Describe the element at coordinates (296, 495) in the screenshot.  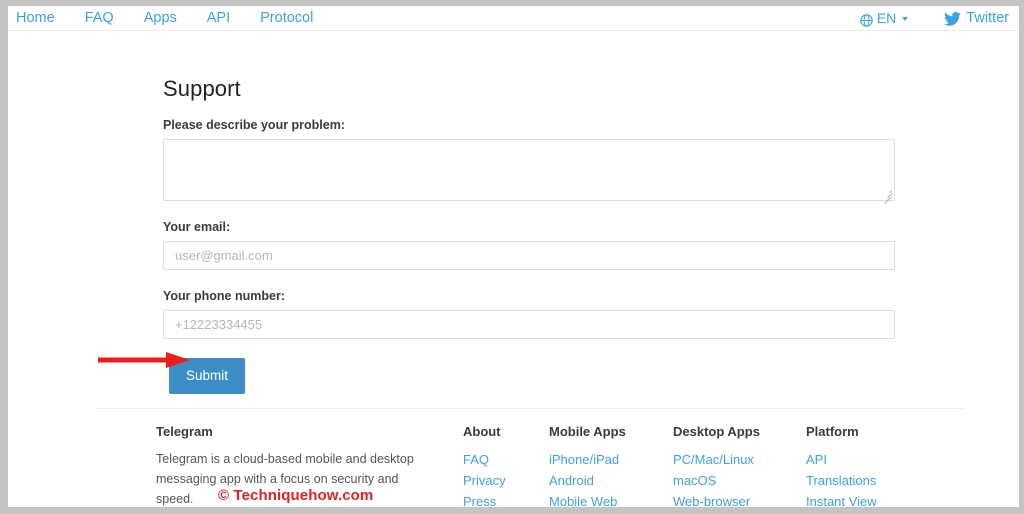
I see `watermark-techniquehow: © Techniquehow.com` at that location.